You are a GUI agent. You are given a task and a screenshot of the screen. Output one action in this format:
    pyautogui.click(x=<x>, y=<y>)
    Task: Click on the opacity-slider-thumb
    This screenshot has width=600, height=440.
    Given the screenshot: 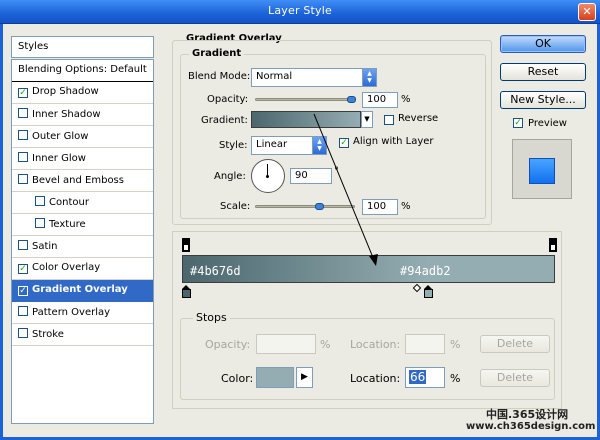 What is the action you would take?
    pyautogui.click(x=351, y=99)
    